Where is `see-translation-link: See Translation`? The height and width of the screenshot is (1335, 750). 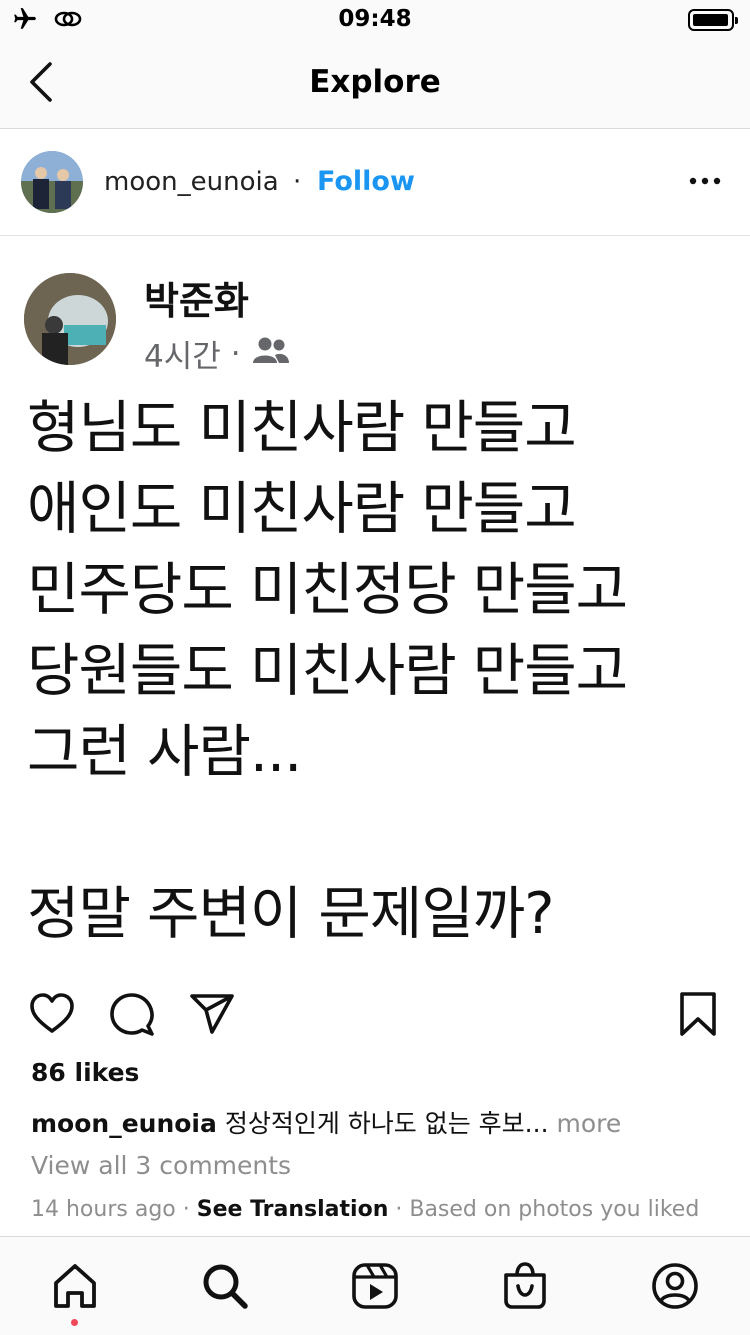
see-translation-link: See Translation is located at coordinates (293, 1209).